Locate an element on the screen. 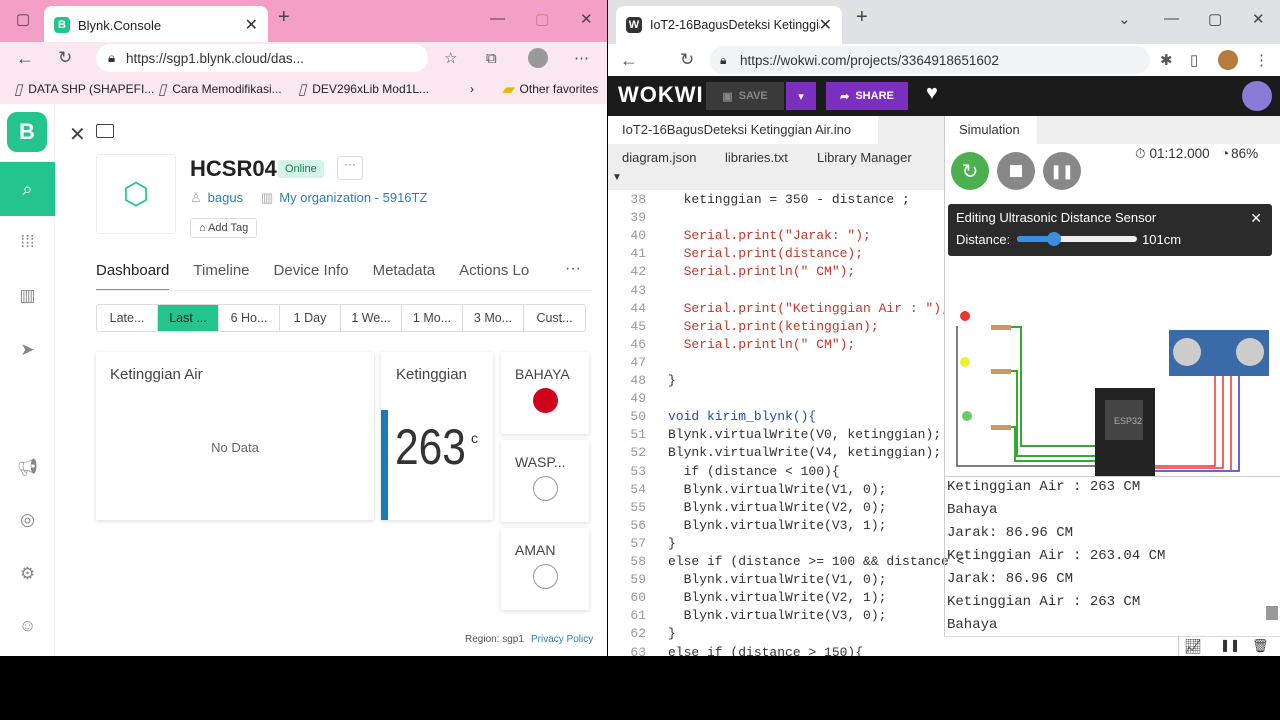 This screenshot has height=720, width=1280. file-tab-ino: IoT2-16BagusDeteksi Ketinggian Air.ino is located at coordinates (743, 130).